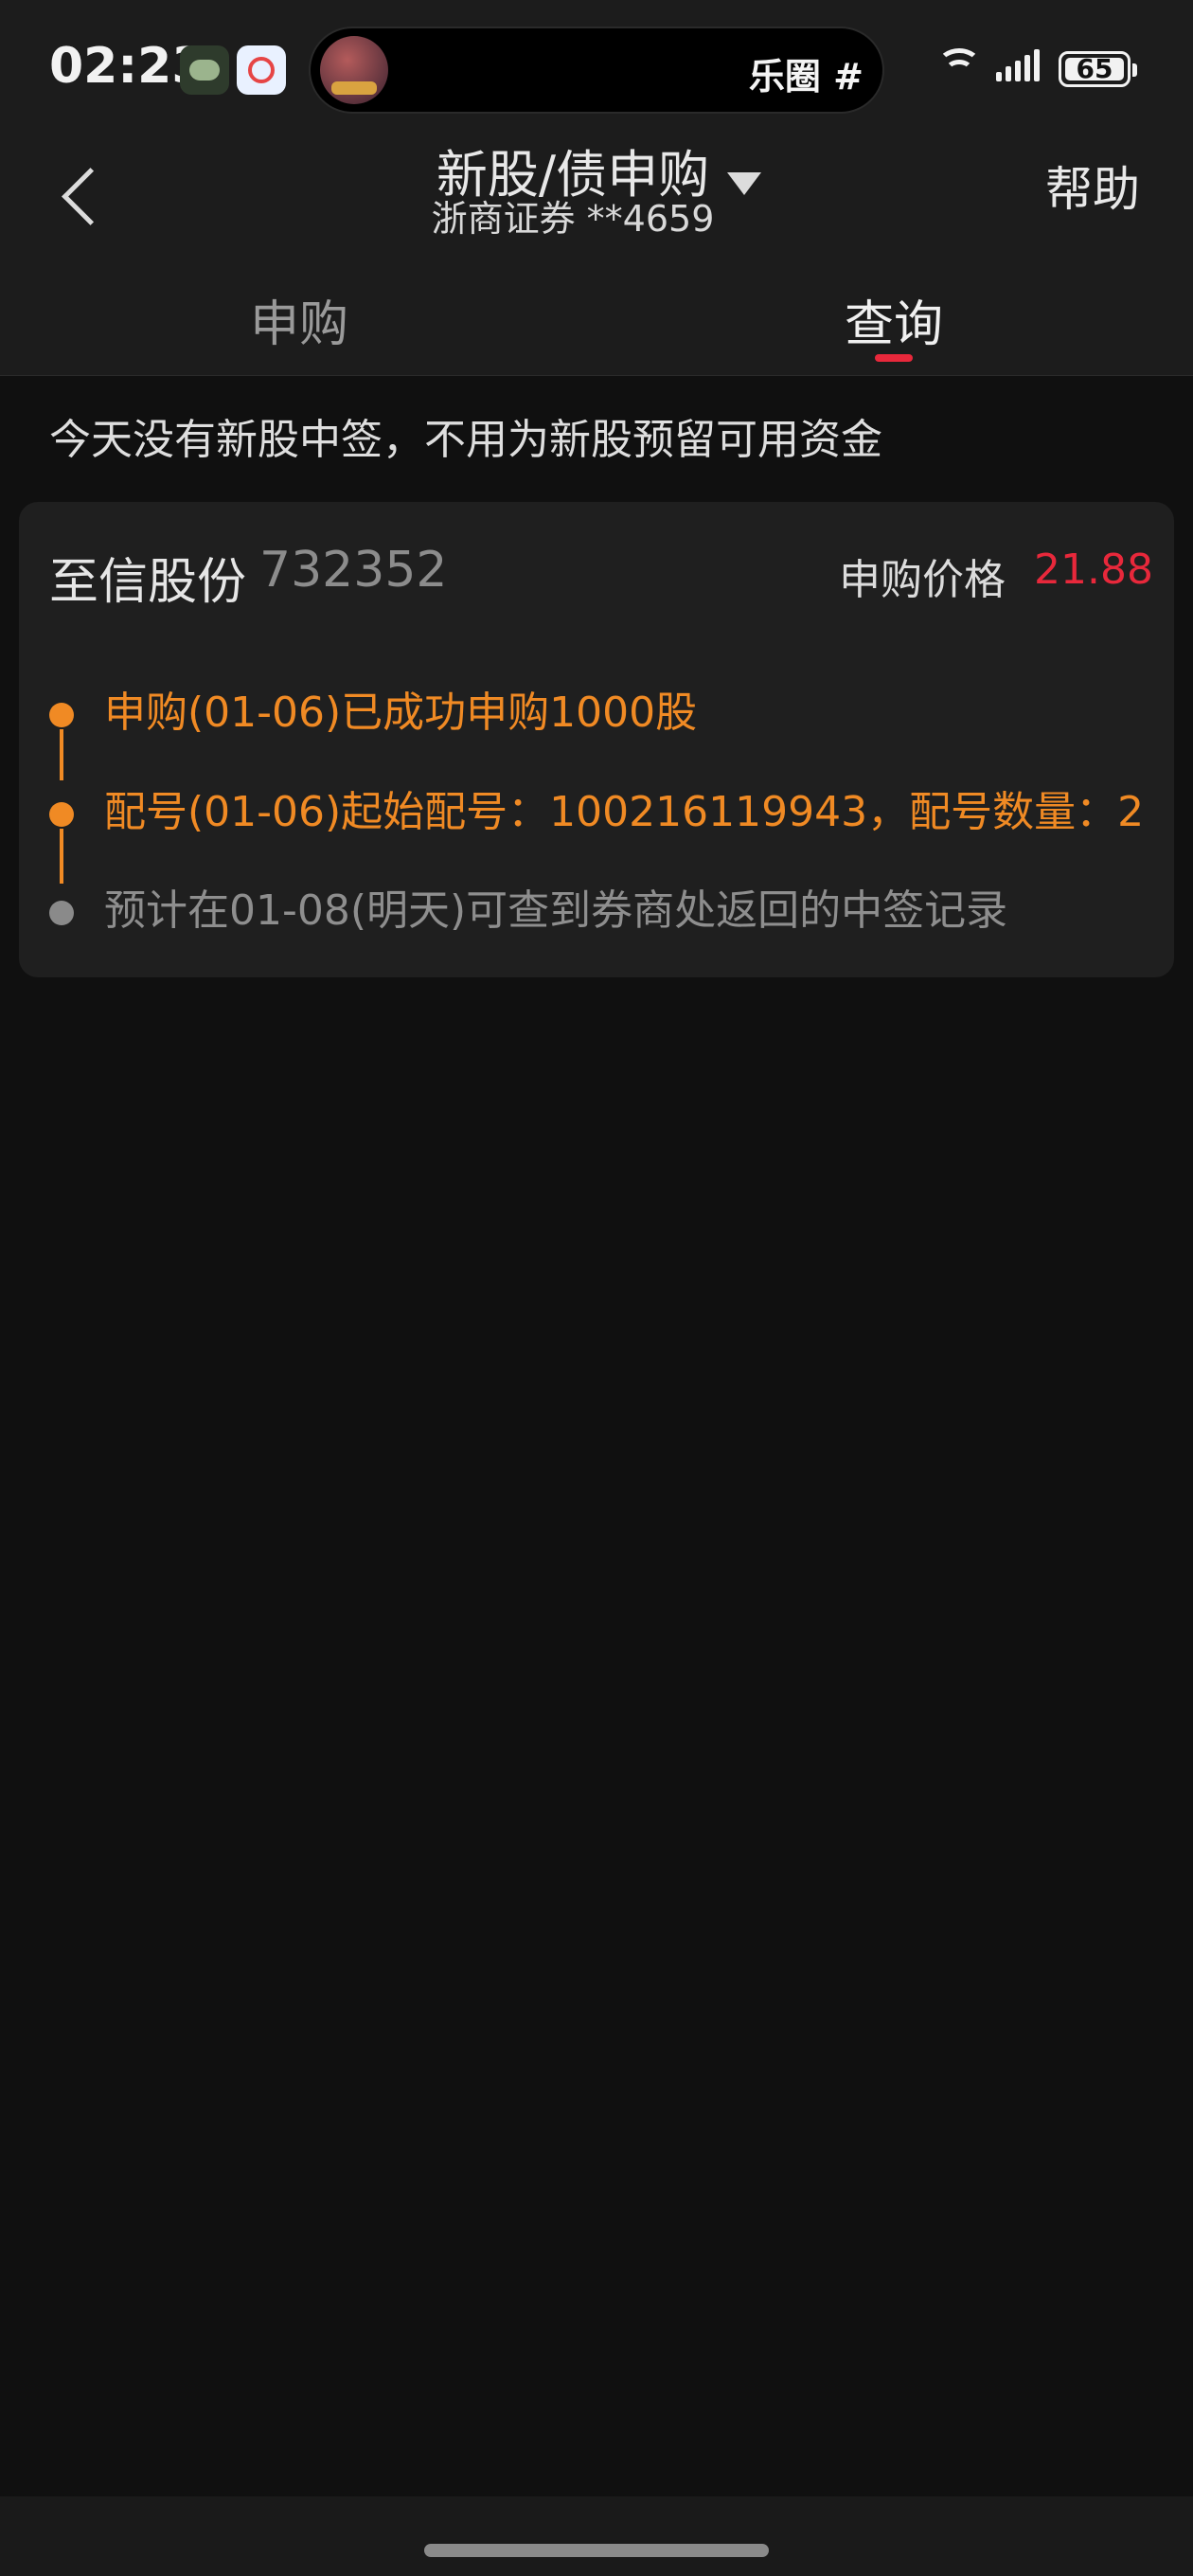 The height and width of the screenshot is (2576, 1193). Describe the element at coordinates (573, 215) in the screenshot. I see `account-label: 浙商证券 **4659` at that location.